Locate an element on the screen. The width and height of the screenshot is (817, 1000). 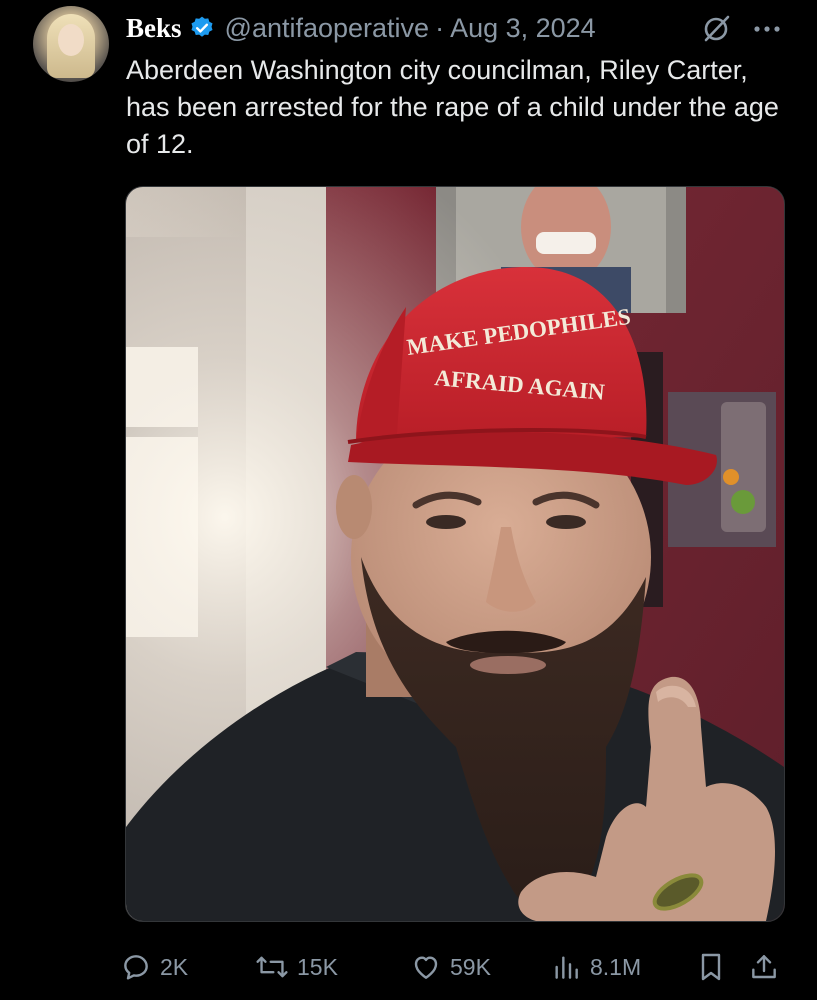
author-display-name: Beks is located at coordinates (154, 28).